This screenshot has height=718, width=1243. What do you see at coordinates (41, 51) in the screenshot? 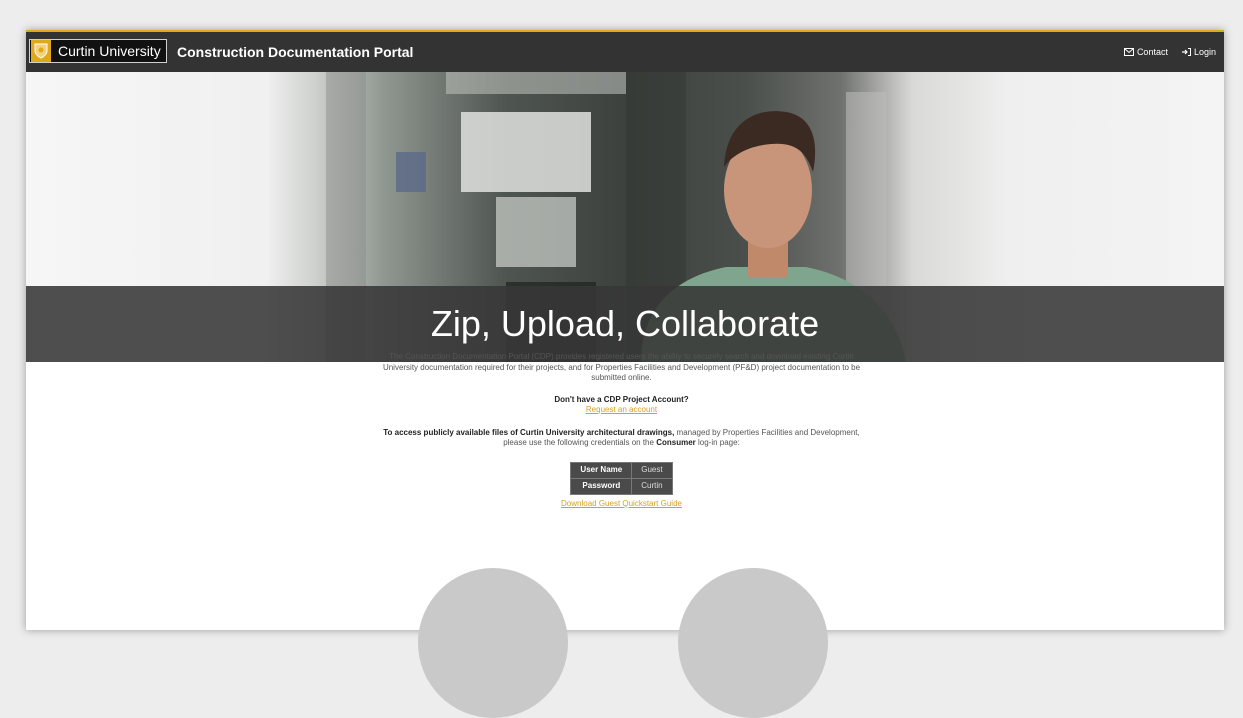
I see `shield-icon` at bounding box center [41, 51].